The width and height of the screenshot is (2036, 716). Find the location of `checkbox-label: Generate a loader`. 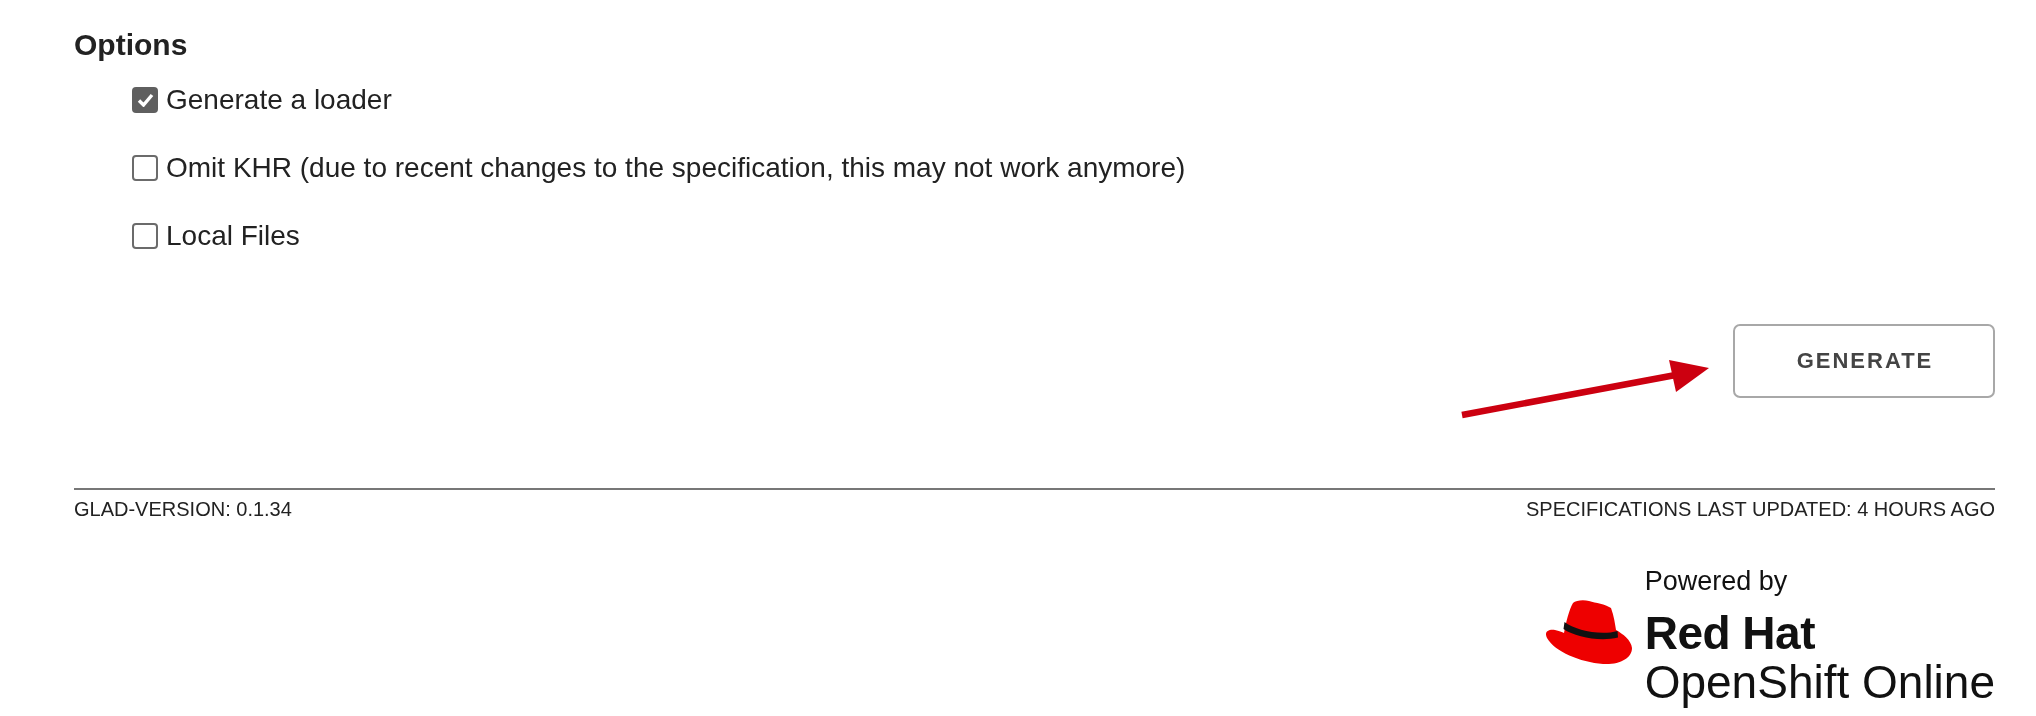

checkbox-label: Generate a loader is located at coordinates (279, 100).